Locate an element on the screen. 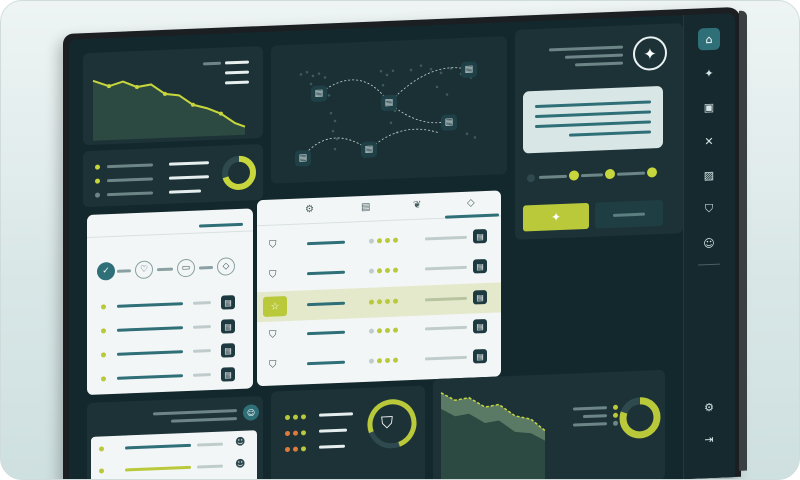  gear-icon: ⚙ is located at coordinates (309, 209).